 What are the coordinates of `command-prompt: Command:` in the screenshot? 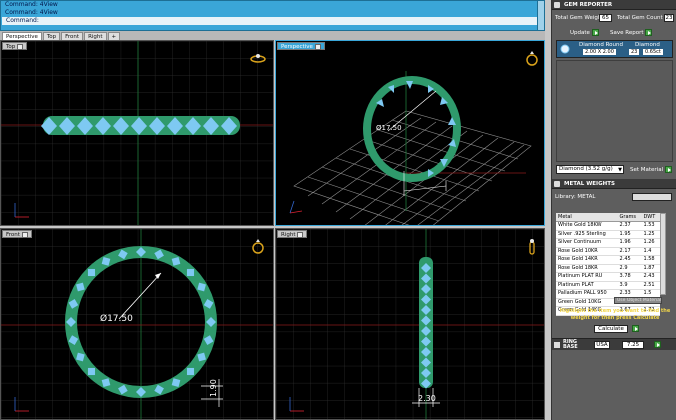 It's located at (272, 21).